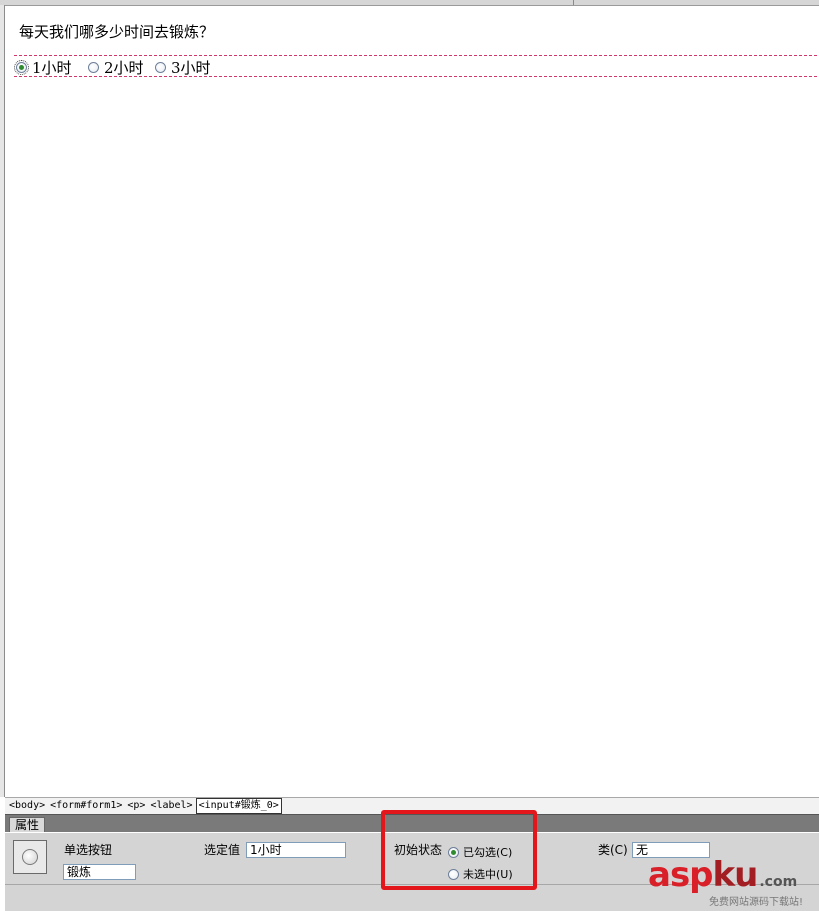 The image size is (819, 911). Describe the element at coordinates (171, 806) in the screenshot. I see `tag-label: <label>` at that location.